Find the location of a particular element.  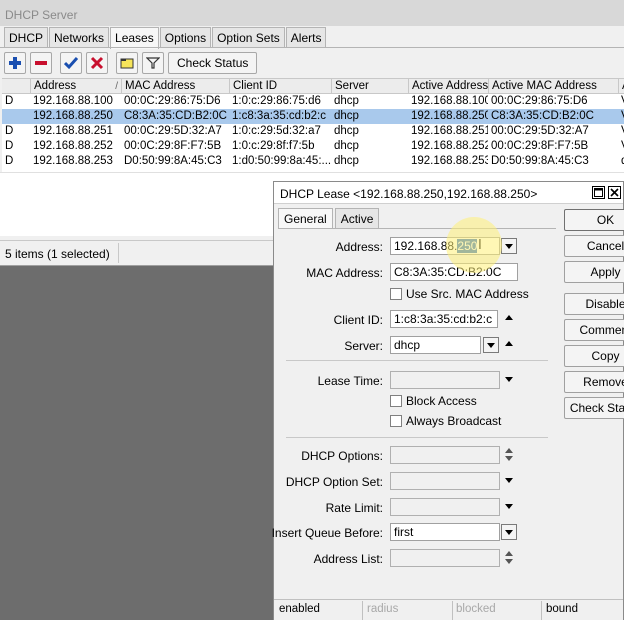

address-list-input is located at coordinates (445, 558).